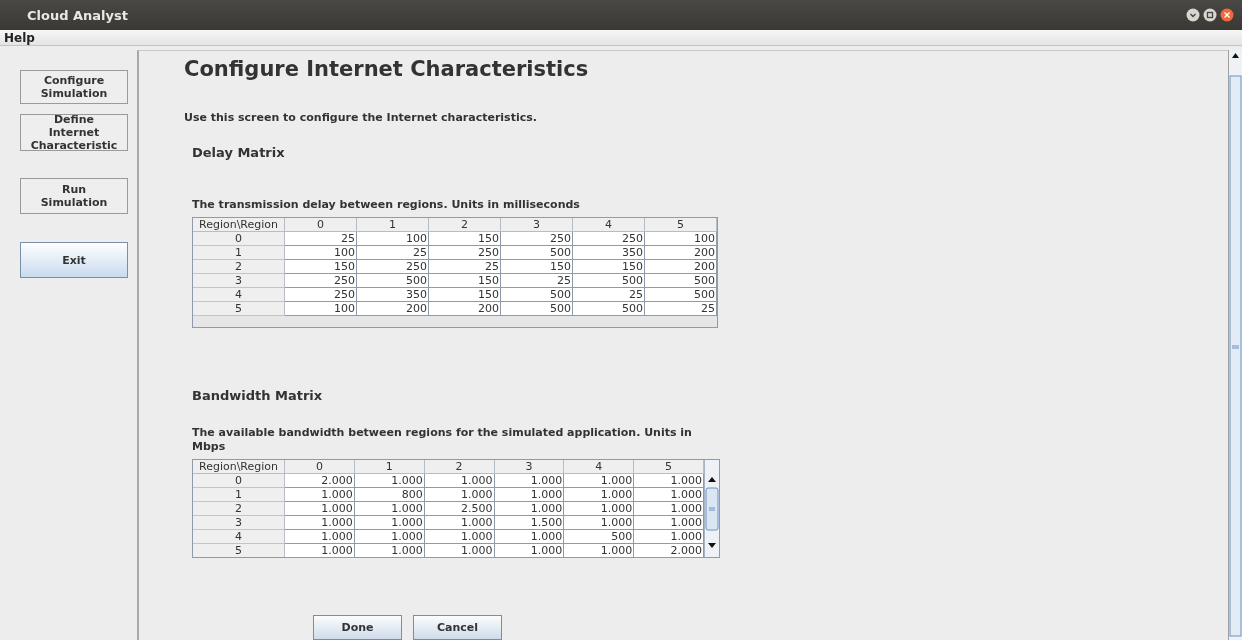 The height and width of the screenshot is (640, 1242). I want to click on nav-button: Exit, so click(74, 260).